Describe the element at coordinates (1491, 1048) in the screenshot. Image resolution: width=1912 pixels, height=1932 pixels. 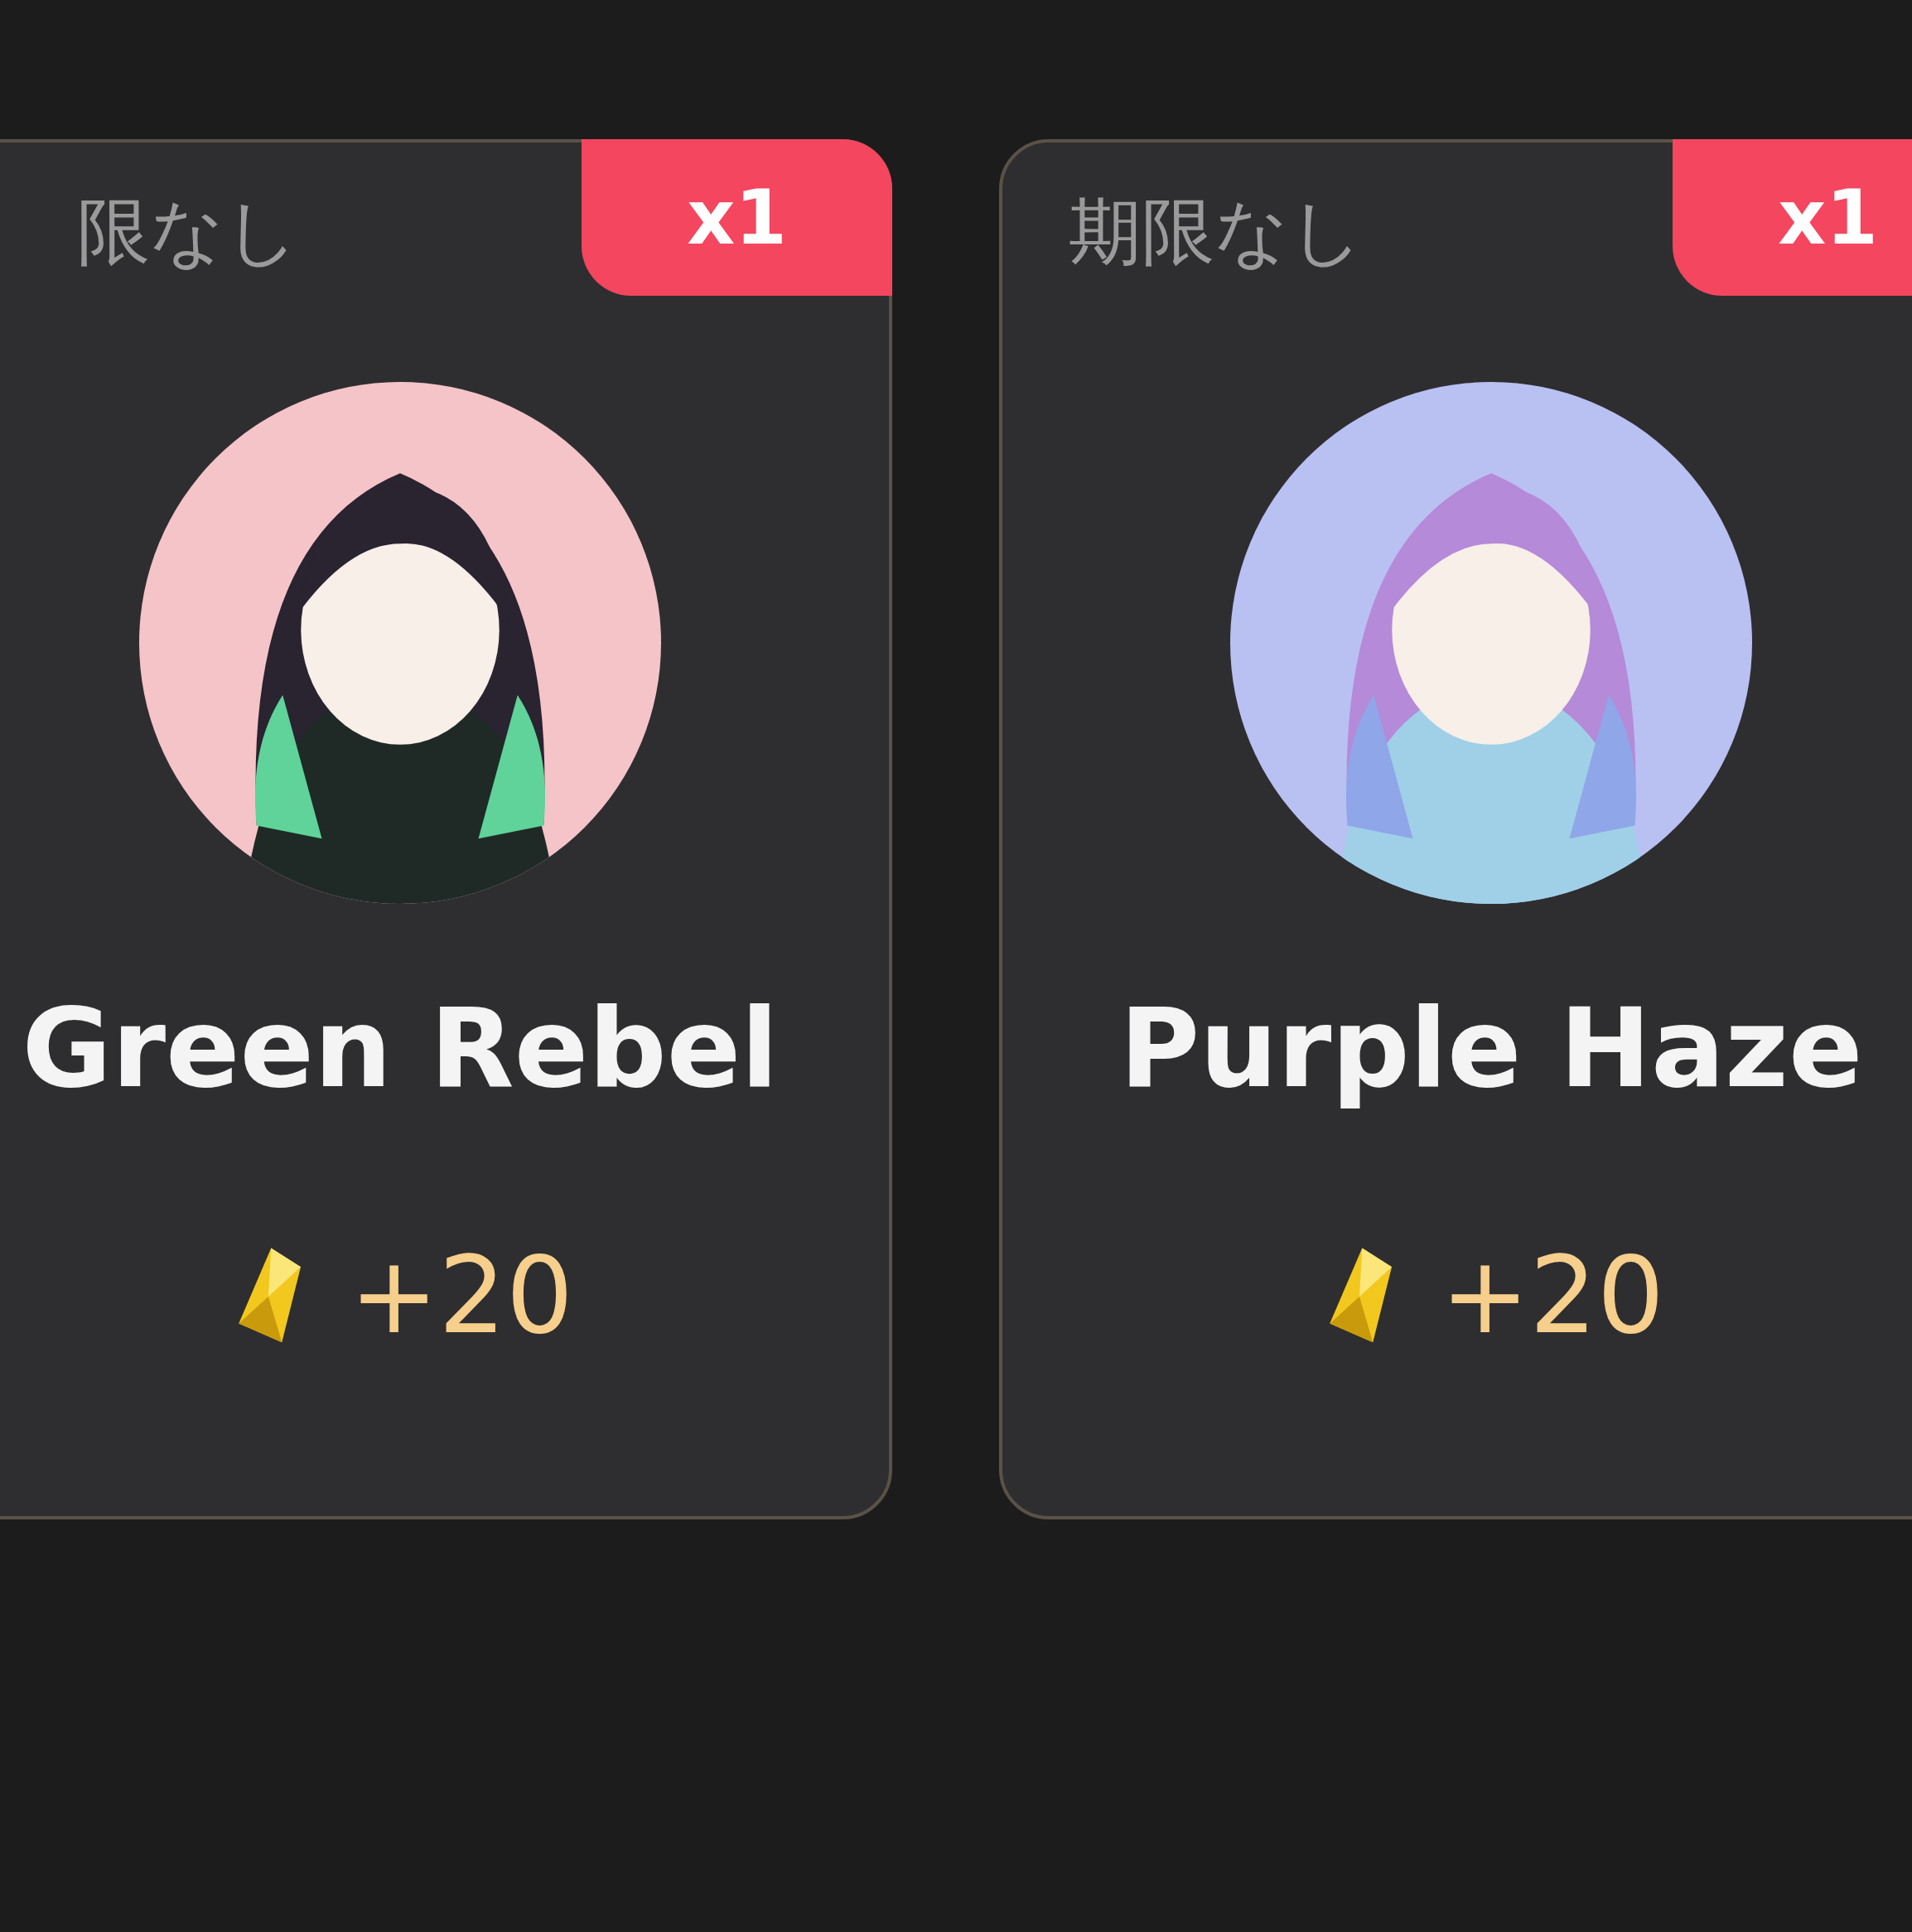
I see `item-name: Purple Haze` at that location.